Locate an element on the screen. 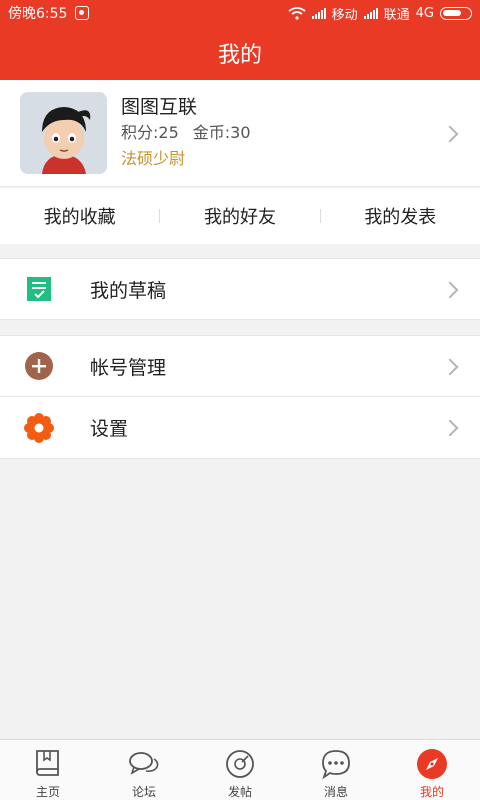  profile-name: 图图互联 is located at coordinates (159, 107).